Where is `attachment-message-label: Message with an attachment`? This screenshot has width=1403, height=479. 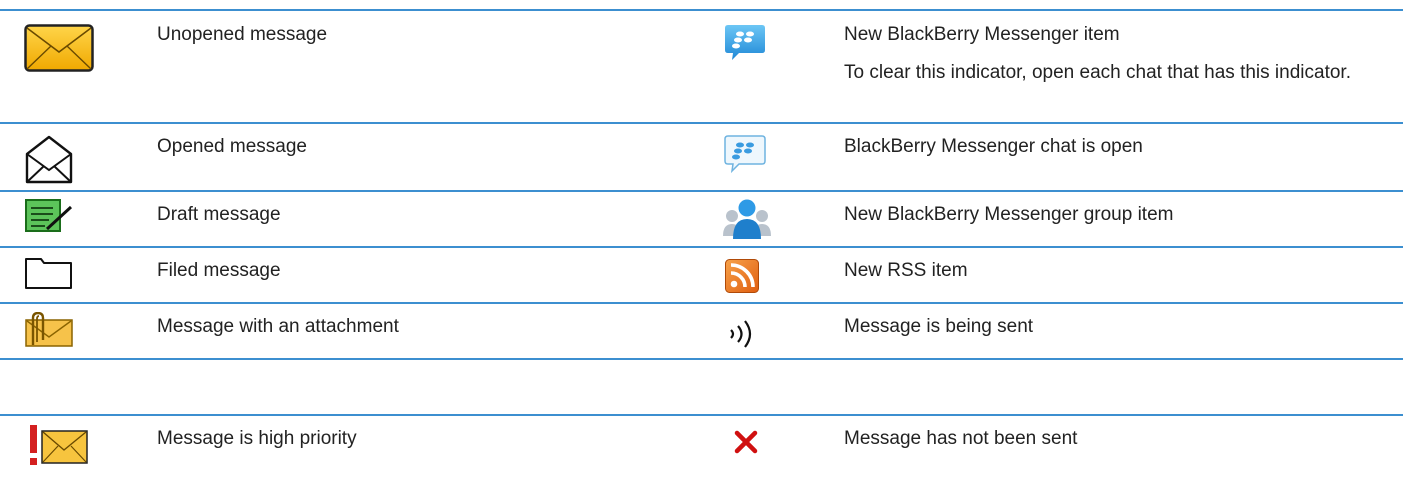
attachment-message-label: Message with an attachment is located at coordinates (278, 326).